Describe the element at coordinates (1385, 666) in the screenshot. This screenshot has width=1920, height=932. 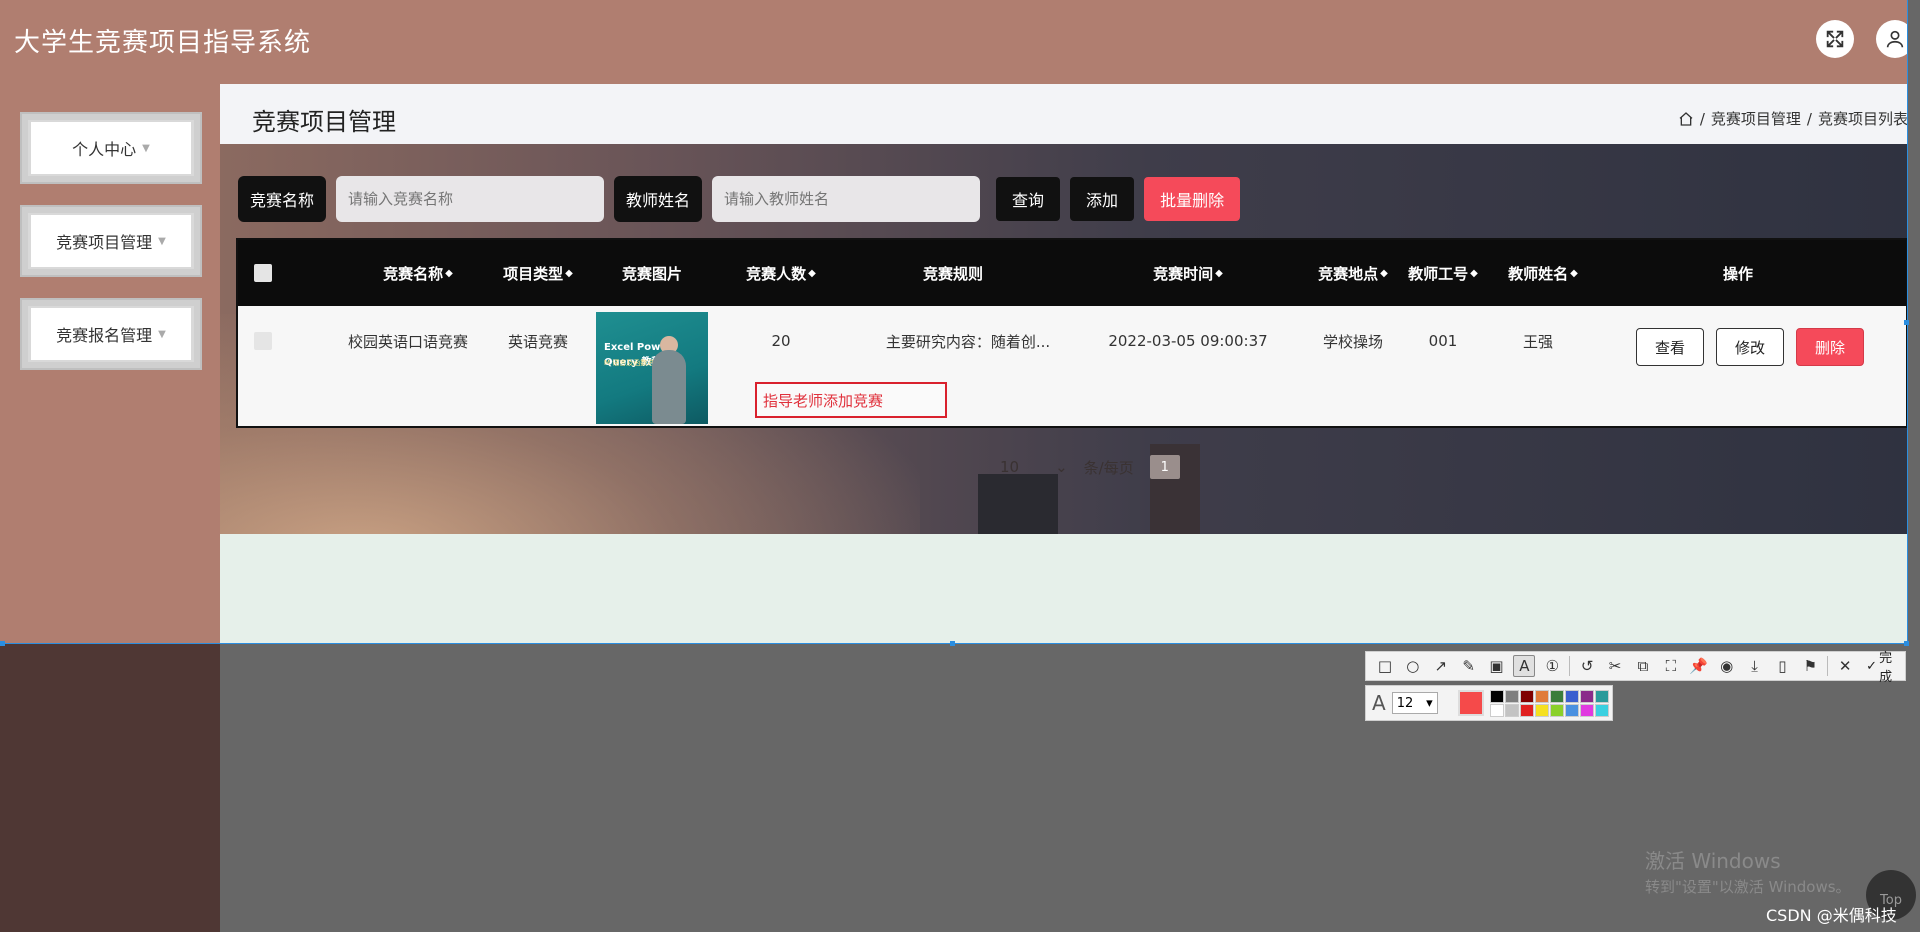
I see `rectangle-tool-icon: □` at that location.